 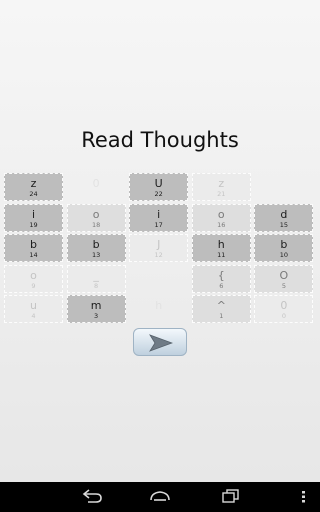 What do you see at coordinates (231, 496) in the screenshot?
I see `recents-icon` at bounding box center [231, 496].